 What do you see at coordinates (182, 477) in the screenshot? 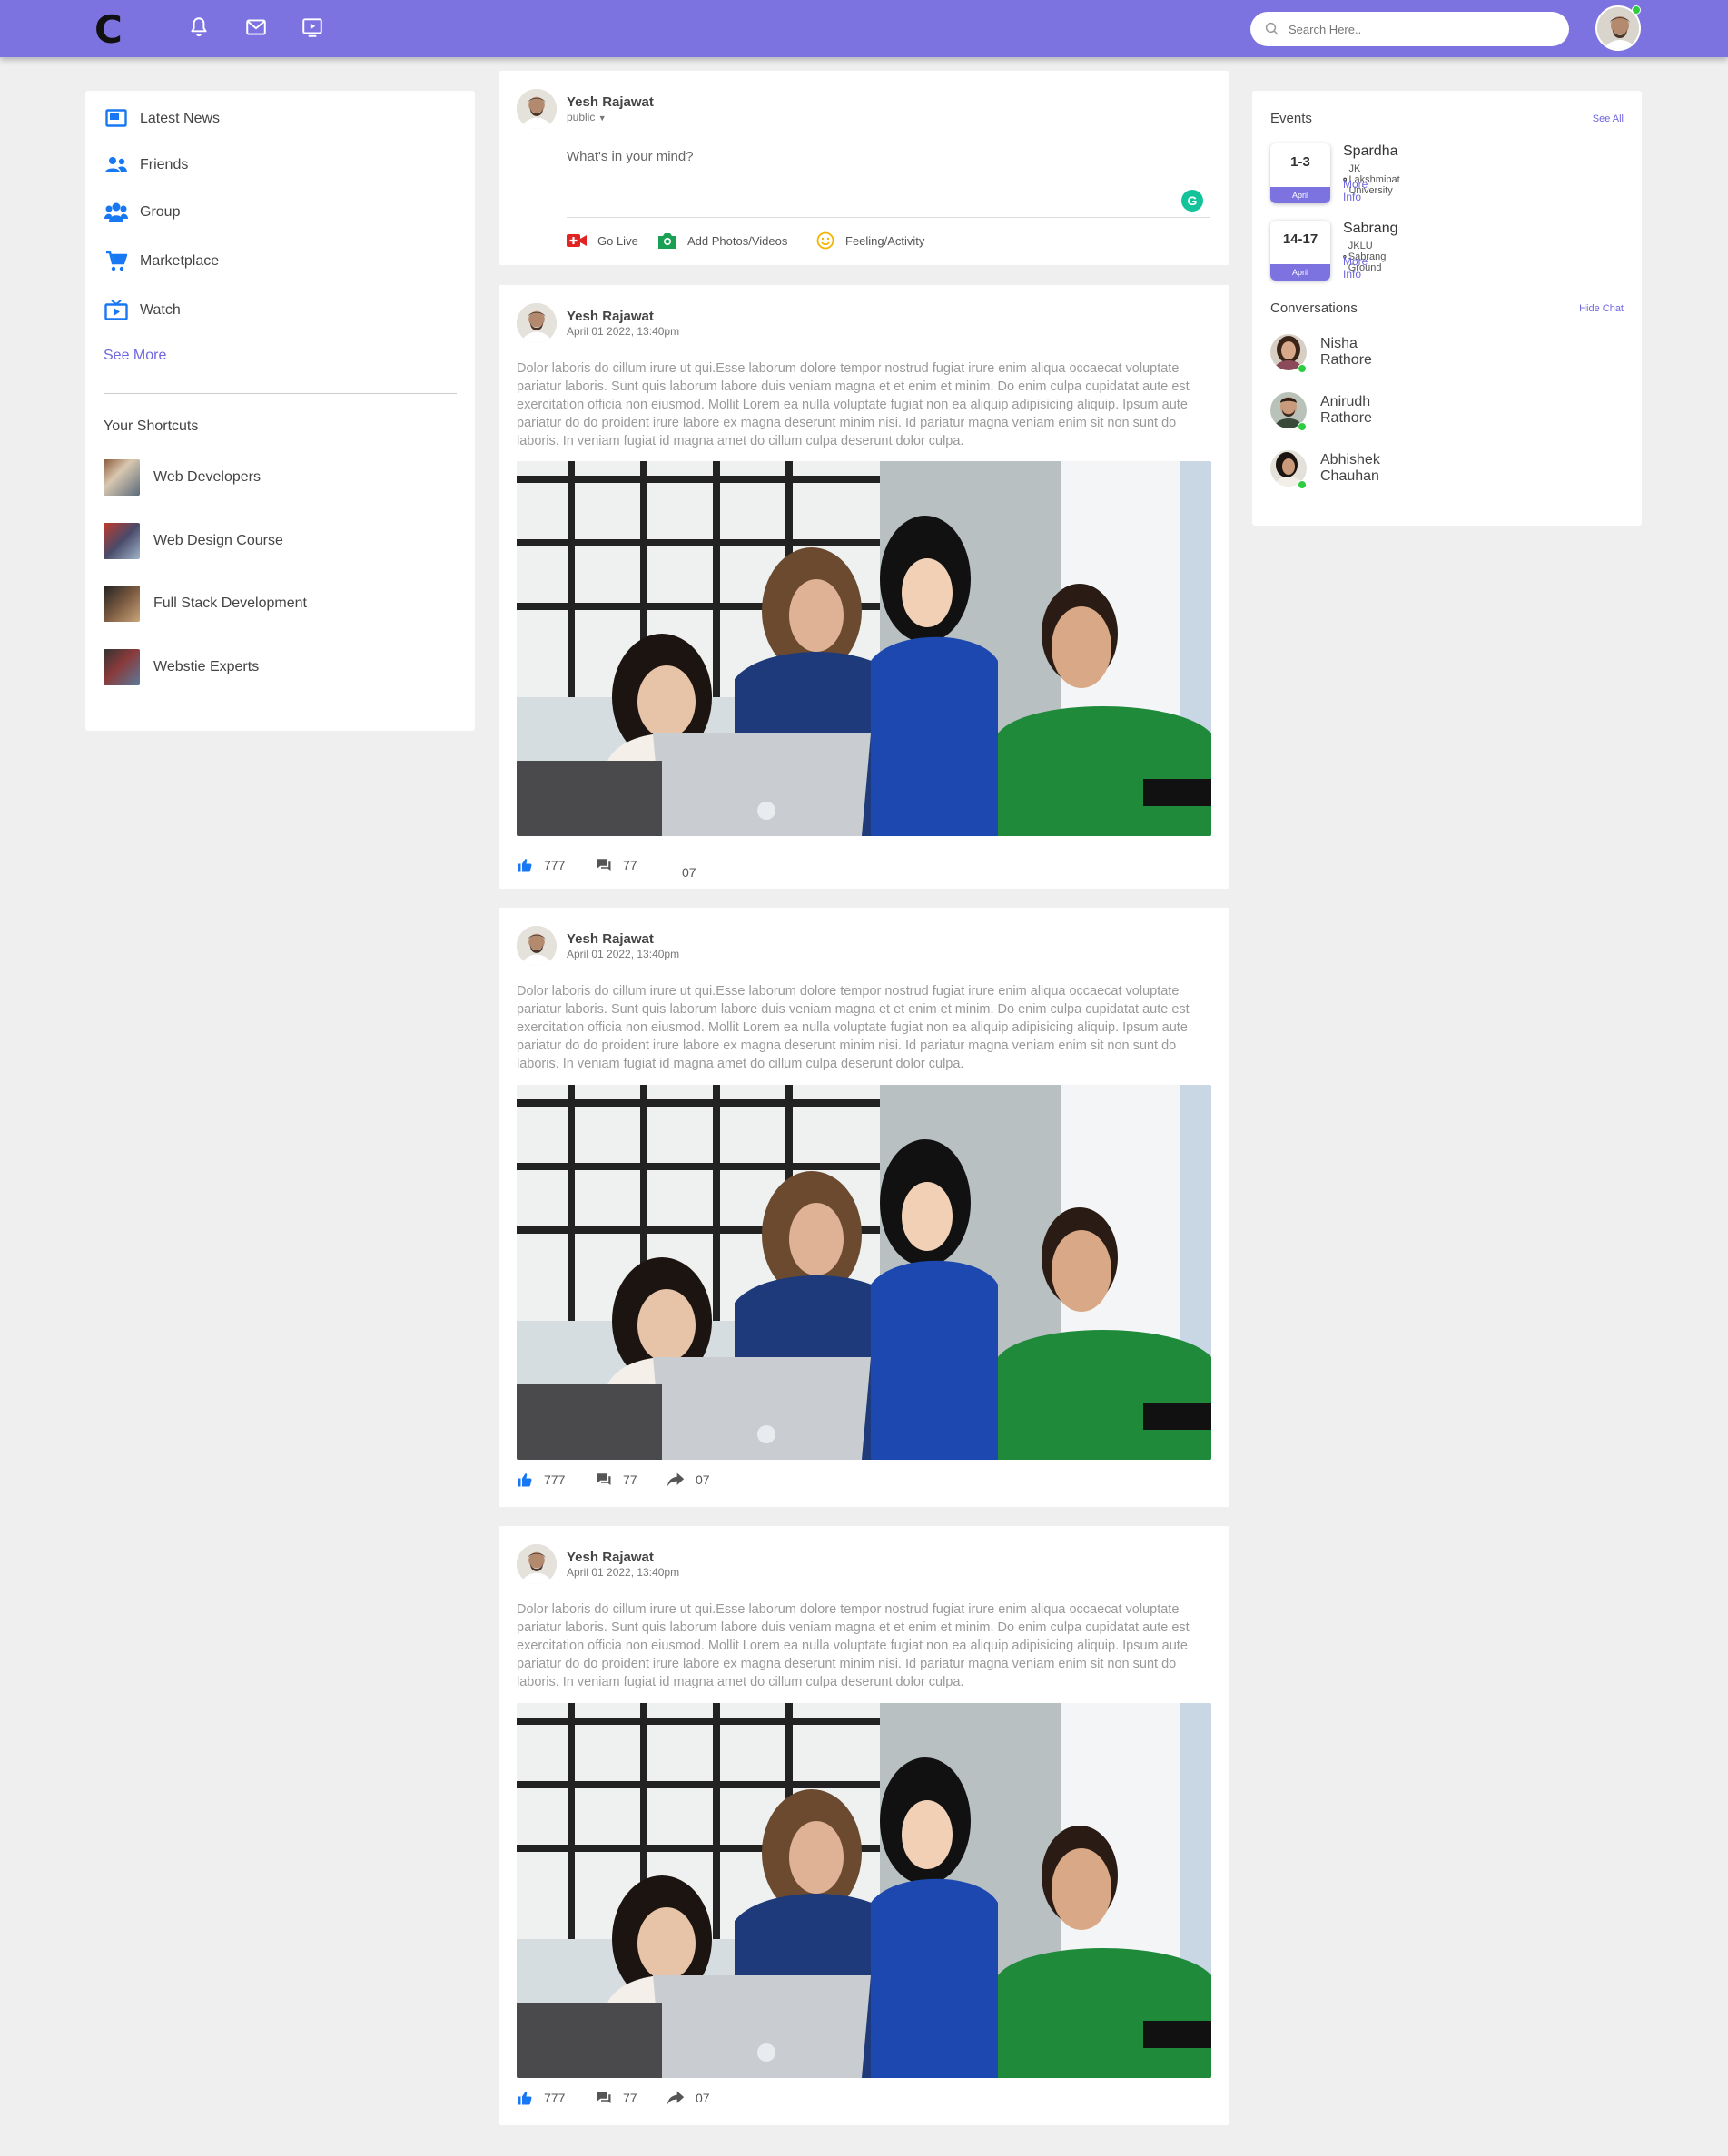
I see `shortcut-web-developers: Web Developers` at bounding box center [182, 477].